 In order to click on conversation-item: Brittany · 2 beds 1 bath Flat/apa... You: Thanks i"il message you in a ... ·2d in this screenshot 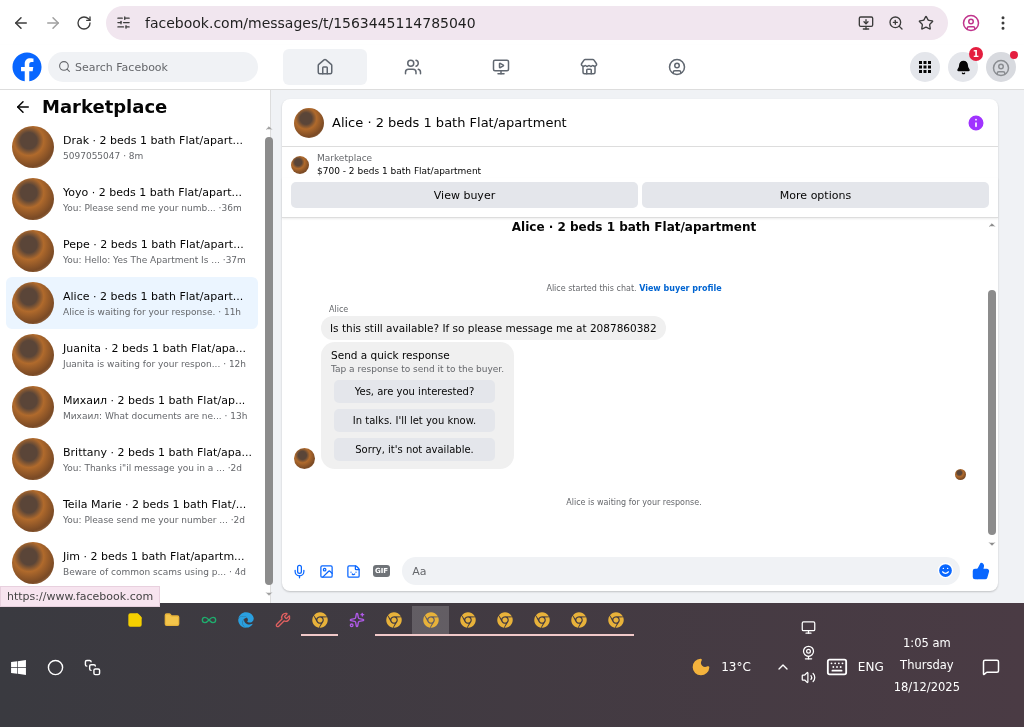, I will do `click(132, 459)`.